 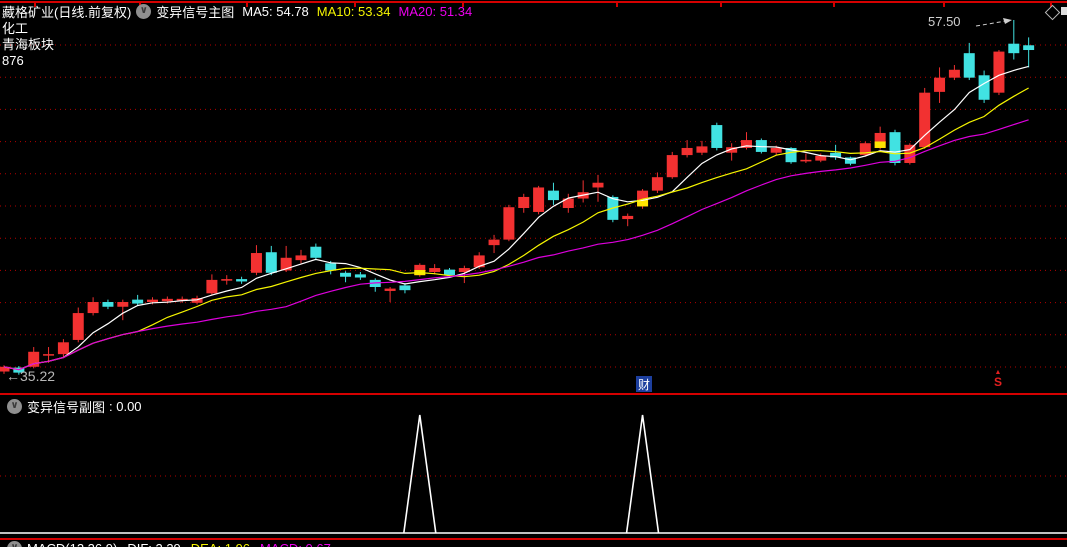 What do you see at coordinates (275, 11) in the screenshot?
I see `ma5-value-label: MA5: 54.78` at bounding box center [275, 11].